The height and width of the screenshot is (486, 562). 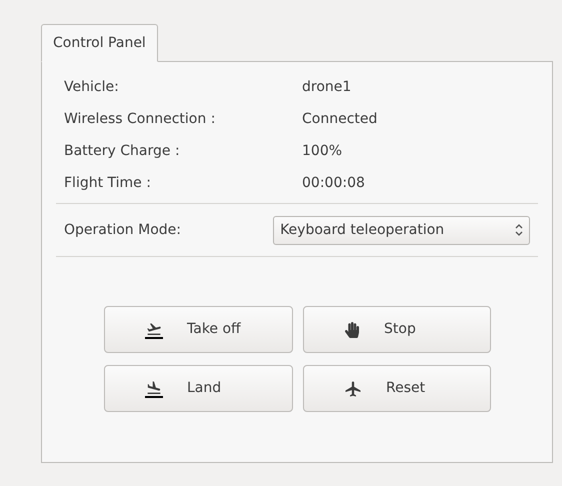 I want to click on action-button: Take off, so click(x=198, y=329).